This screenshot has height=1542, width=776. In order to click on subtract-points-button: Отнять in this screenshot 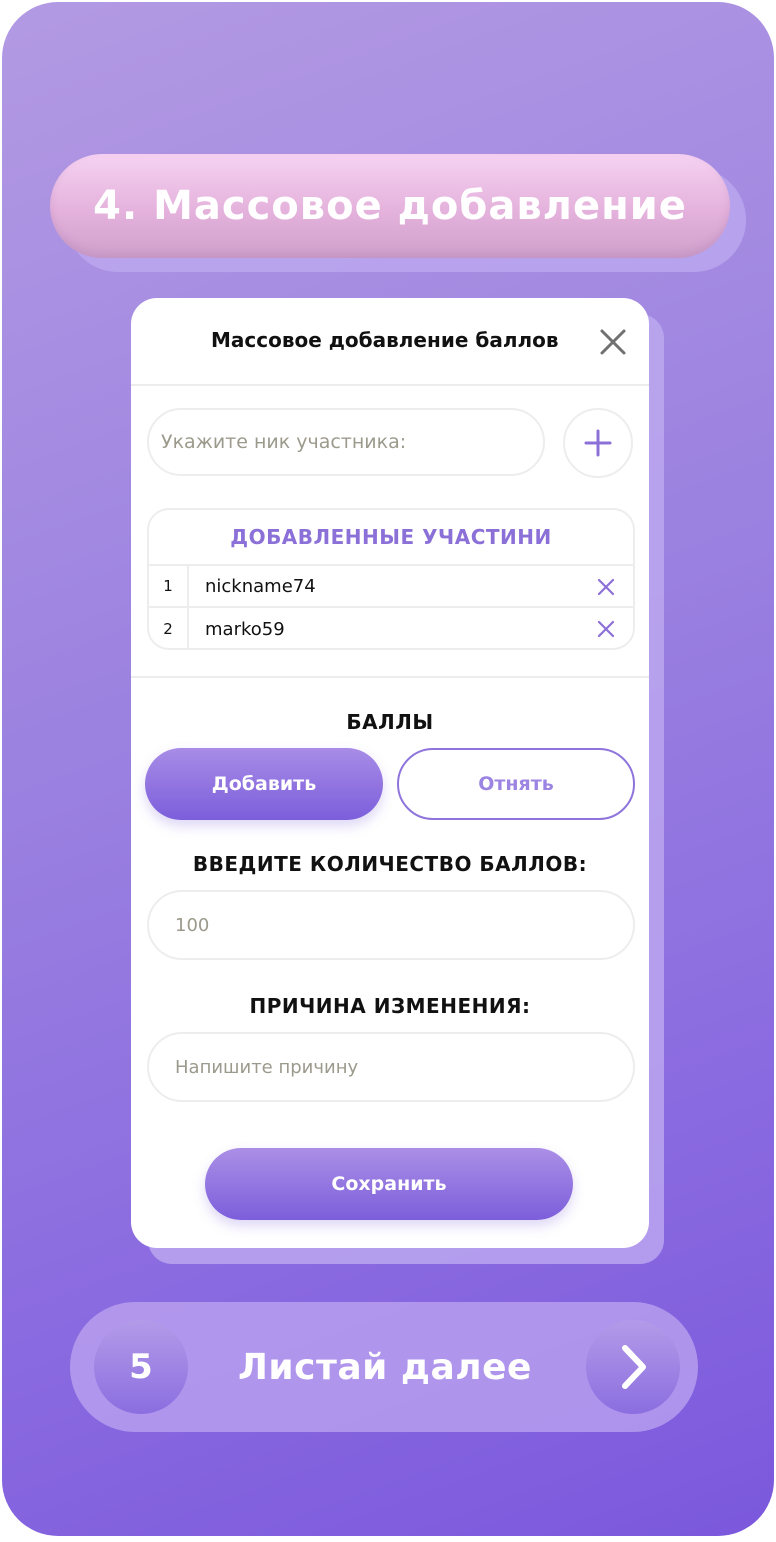, I will do `click(516, 784)`.